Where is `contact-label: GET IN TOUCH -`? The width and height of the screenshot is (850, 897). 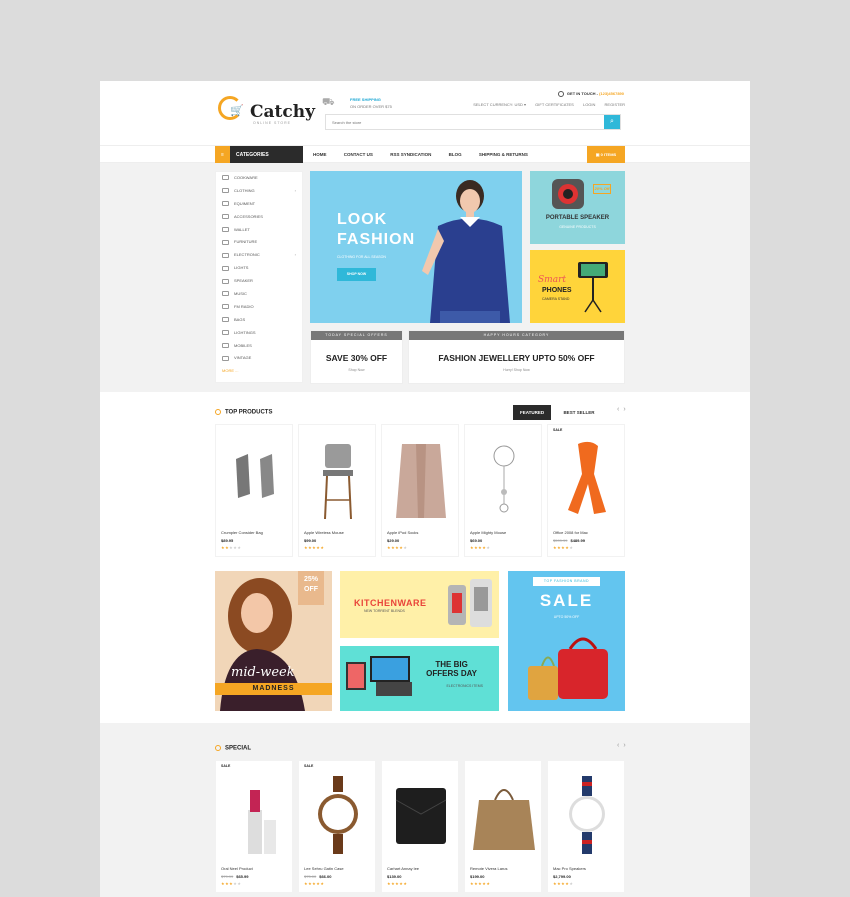
contact-label: GET IN TOUCH - is located at coordinates (583, 94).